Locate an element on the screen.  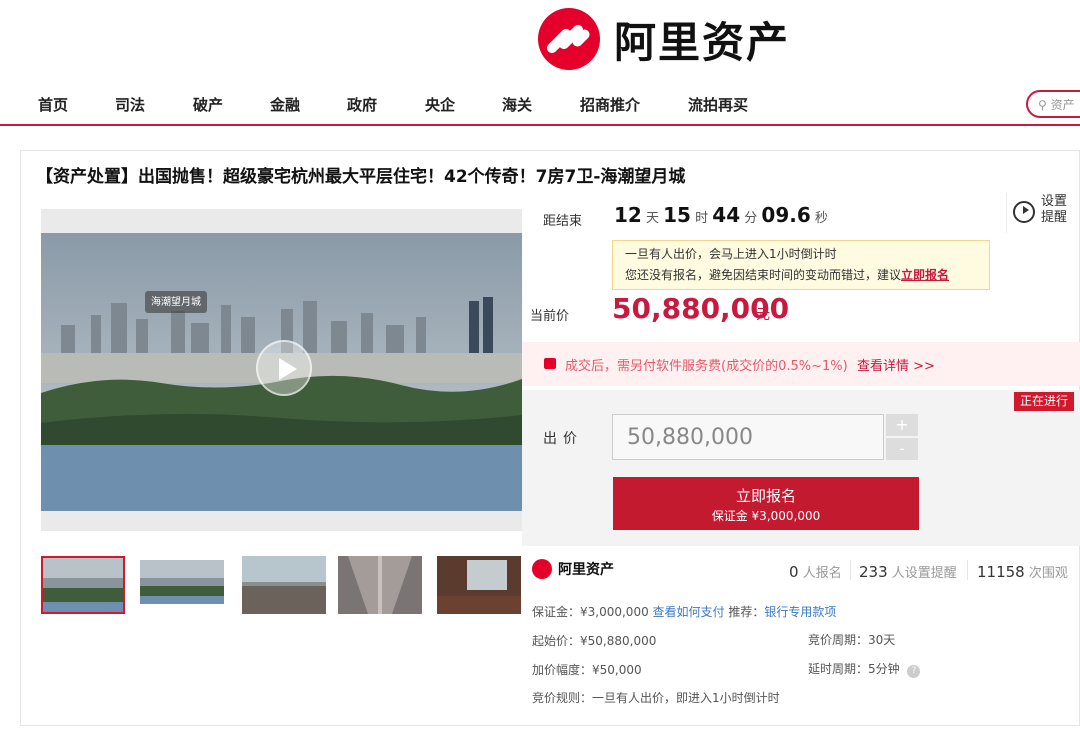
bid-rules: 竞价规则：一旦有人出价，即进入1小时倒计时 is located at coordinates (656, 698).